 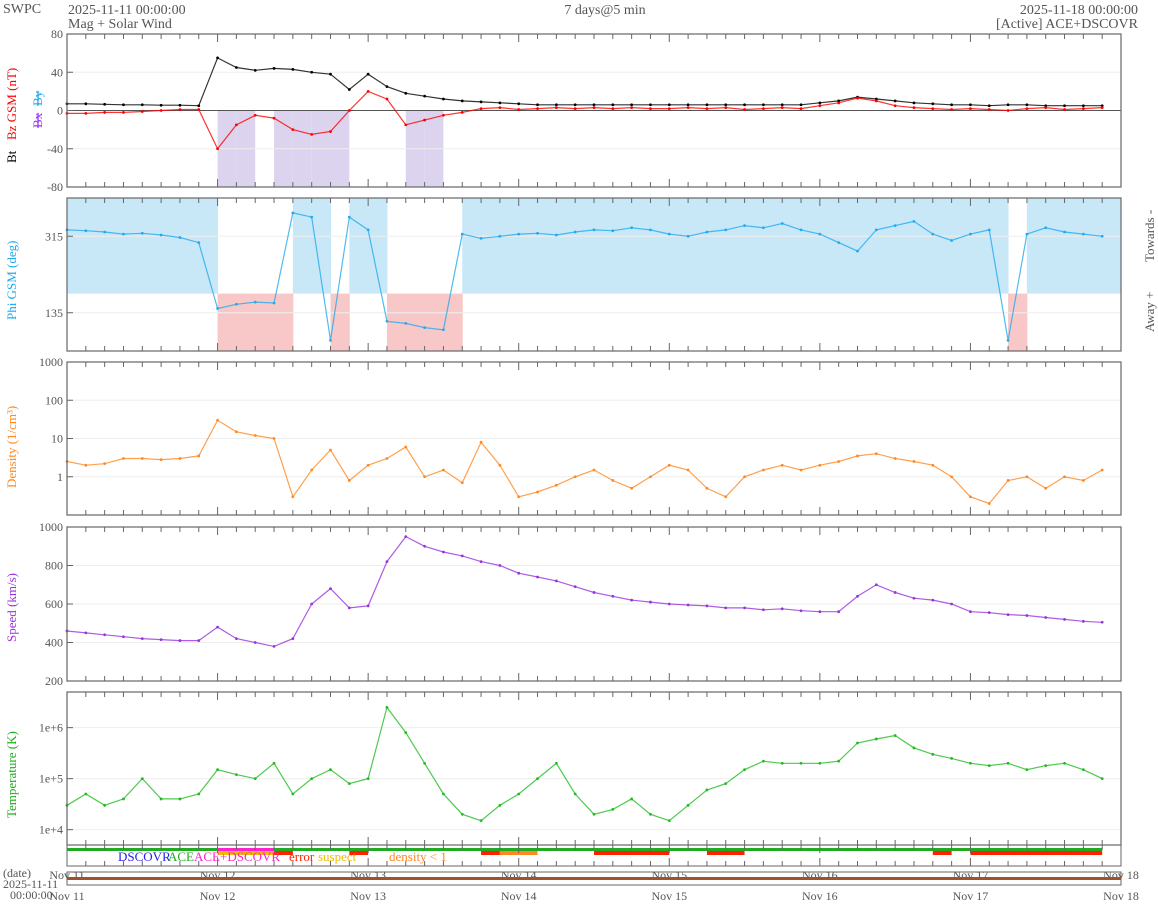 I want to click on legend-ace-dscovr: ACE+DSCOVR, so click(x=237, y=856).